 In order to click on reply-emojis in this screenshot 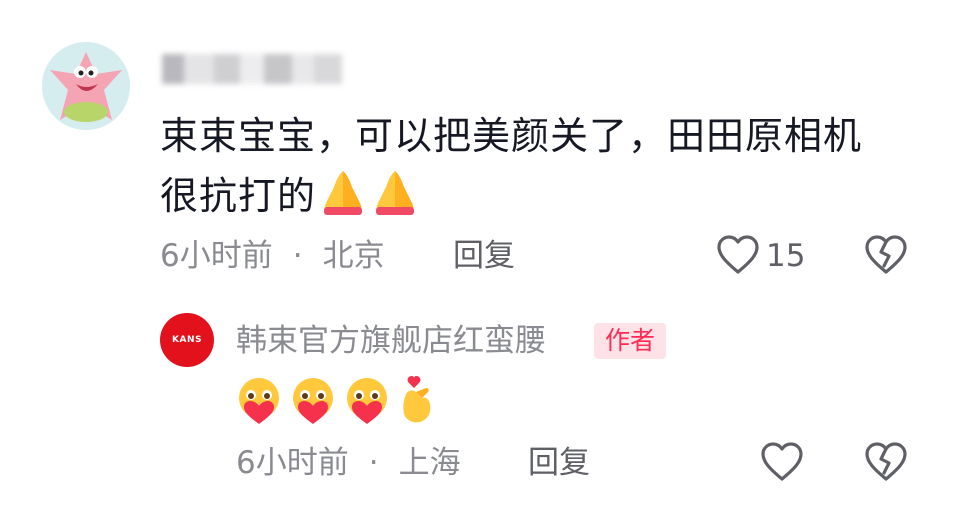, I will do `click(339, 400)`.